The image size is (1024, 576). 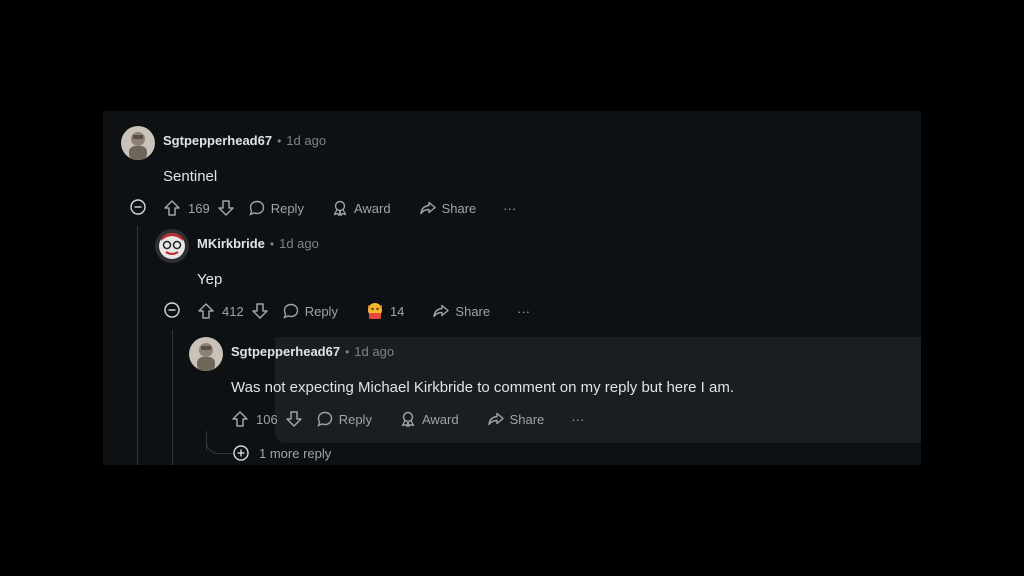 I want to click on comment-meta: MKirkbride • 1d ago, so click(x=258, y=243).